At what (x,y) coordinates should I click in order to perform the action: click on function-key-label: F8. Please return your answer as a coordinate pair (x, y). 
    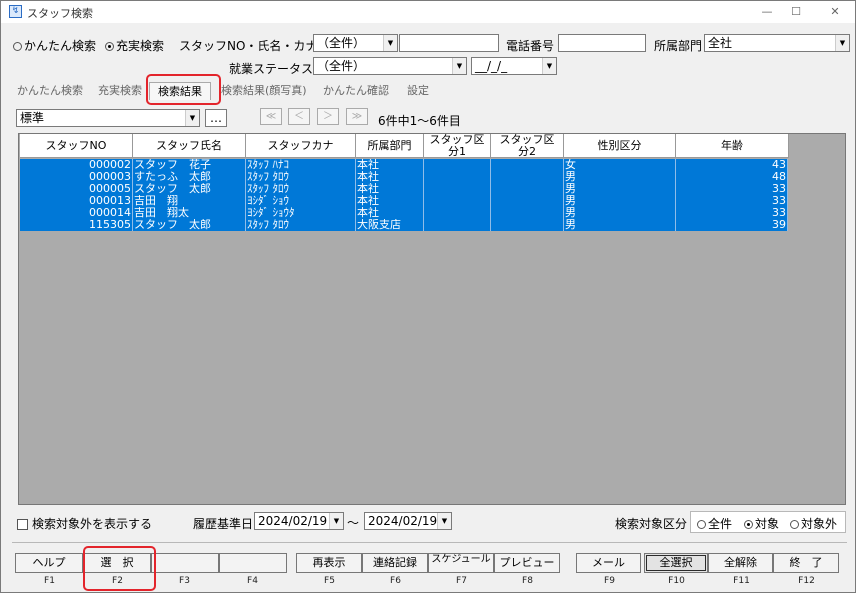
    Looking at the image, I should click on (527, 581).